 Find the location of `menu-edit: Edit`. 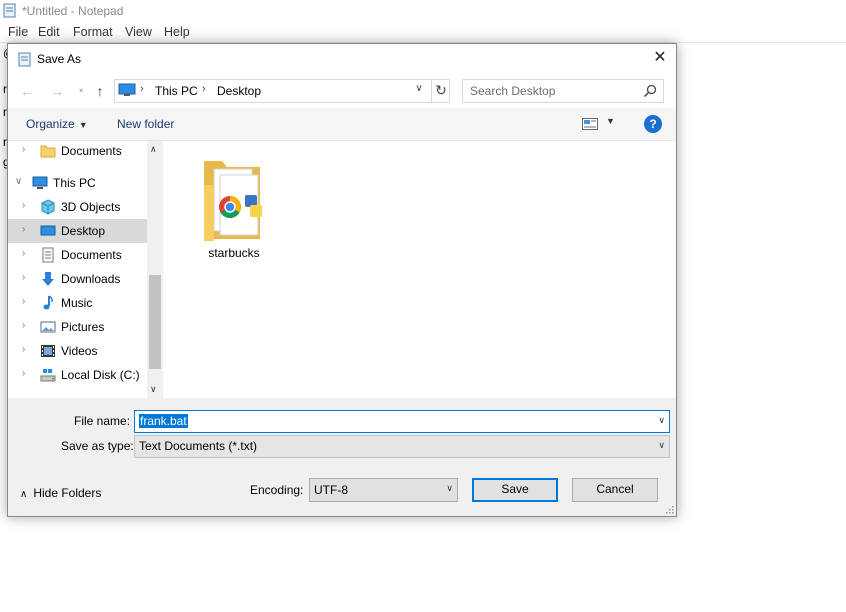

menu-edit: Edit is located at coordinates (49, 32).